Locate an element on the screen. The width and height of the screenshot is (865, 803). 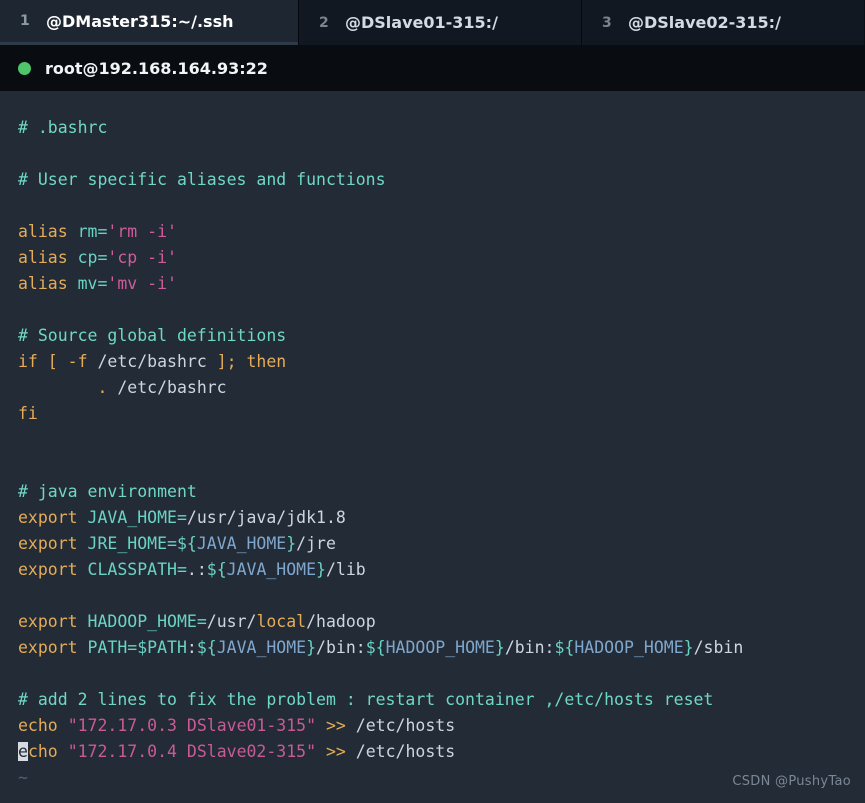
string-token: 'rm -i' is located at coordinates (142, 231).